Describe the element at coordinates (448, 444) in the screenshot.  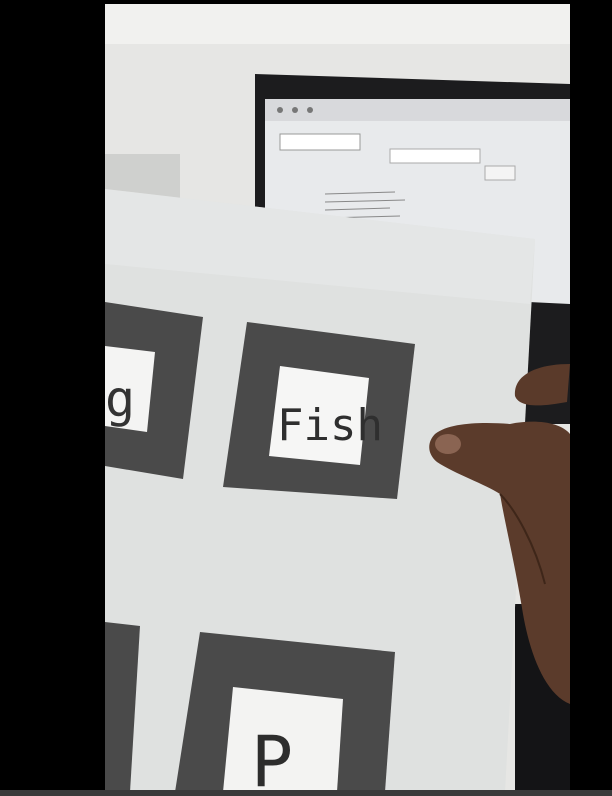
I see `thumbnail-nail` at that location.